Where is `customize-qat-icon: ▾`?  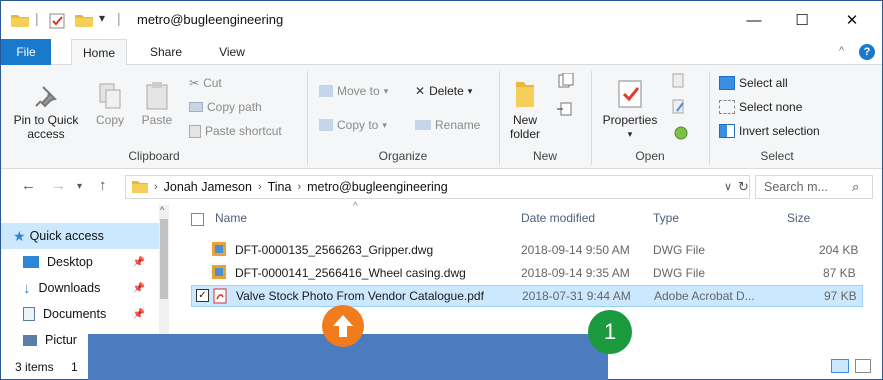
customize-qat-icon: ▾ is located at coordinates (102, 18).